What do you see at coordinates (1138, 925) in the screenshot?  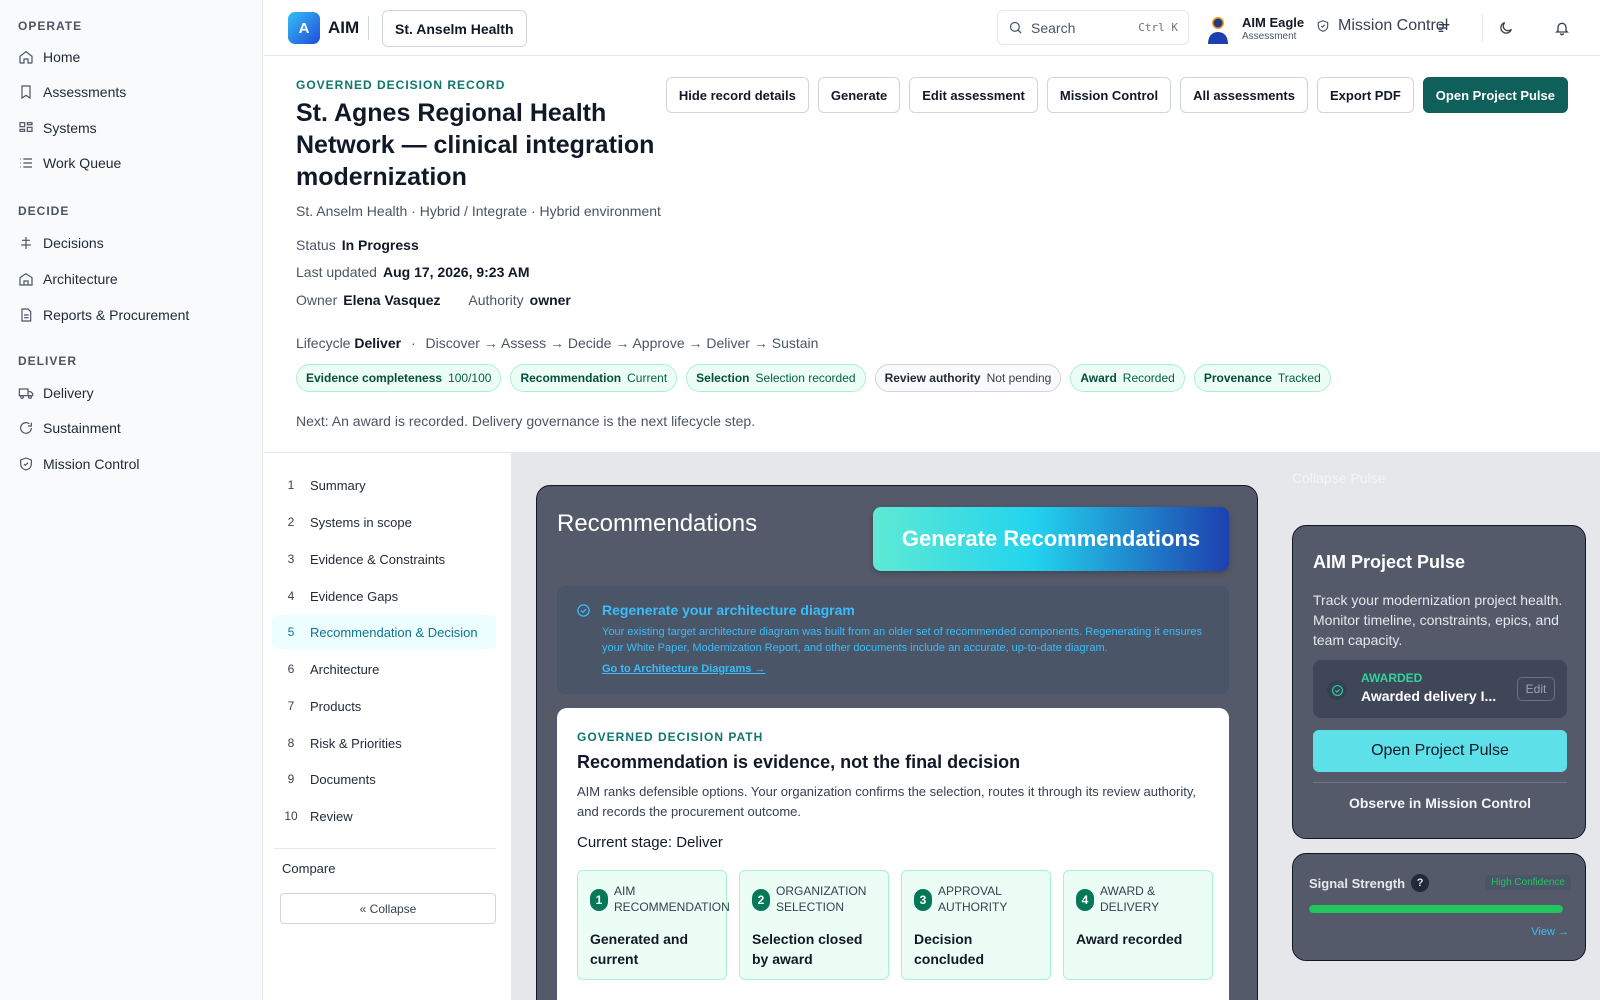 I see `stage-card-award: 4 AWARD & DELIVERY Award recorded` at bounding box center [1138, 925].